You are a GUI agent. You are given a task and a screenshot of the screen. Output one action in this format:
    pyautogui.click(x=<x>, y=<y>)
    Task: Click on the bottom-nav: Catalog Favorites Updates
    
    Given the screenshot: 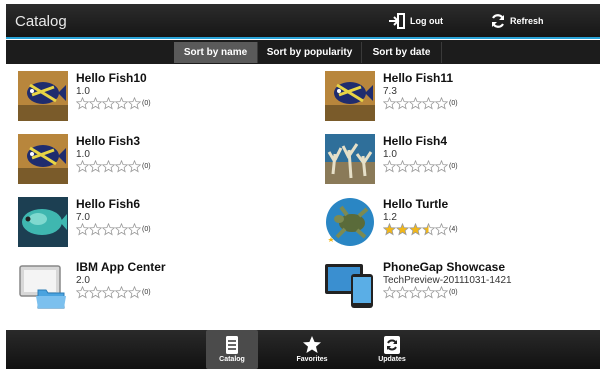 What is the action you would take?
    pyautogui.click(x=303, y=349)
    